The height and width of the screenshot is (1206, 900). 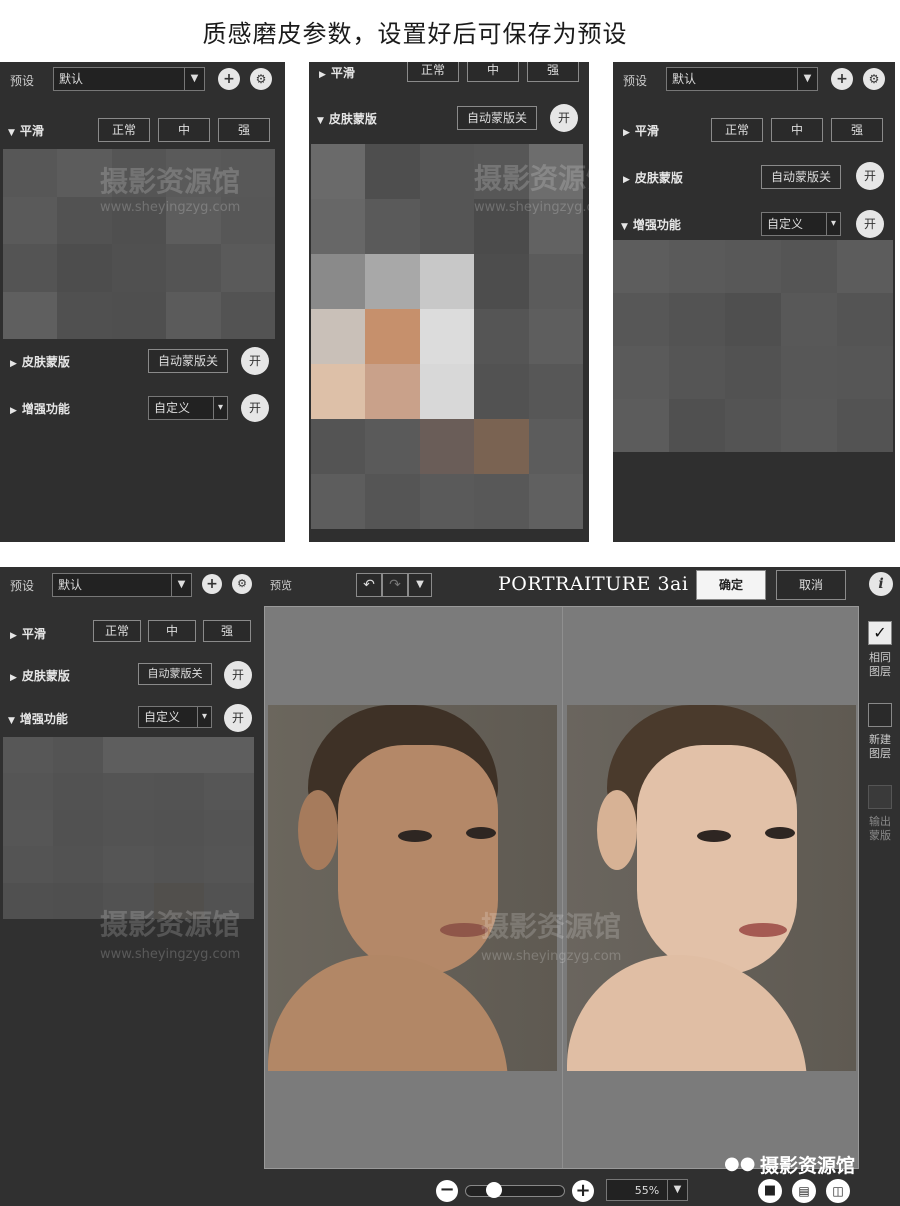 What do you see at coordinates (880, 797) in the screenshot?
I see `output-mask-checkbox` at bounding box center [880, 797].